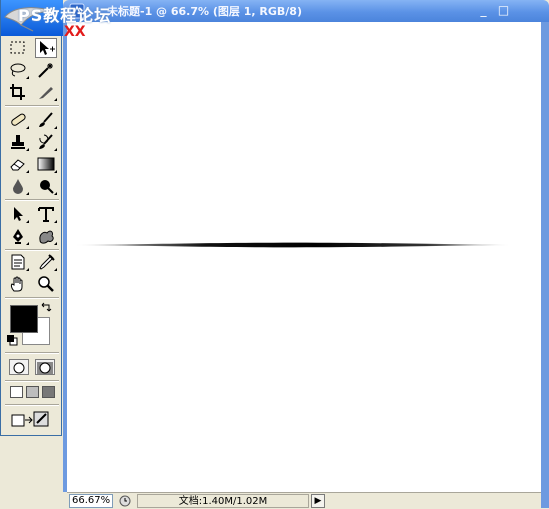  Describe the element at coordinates (46, 142) in the screenshot. I see `history-brush-tool-icon` at that location.